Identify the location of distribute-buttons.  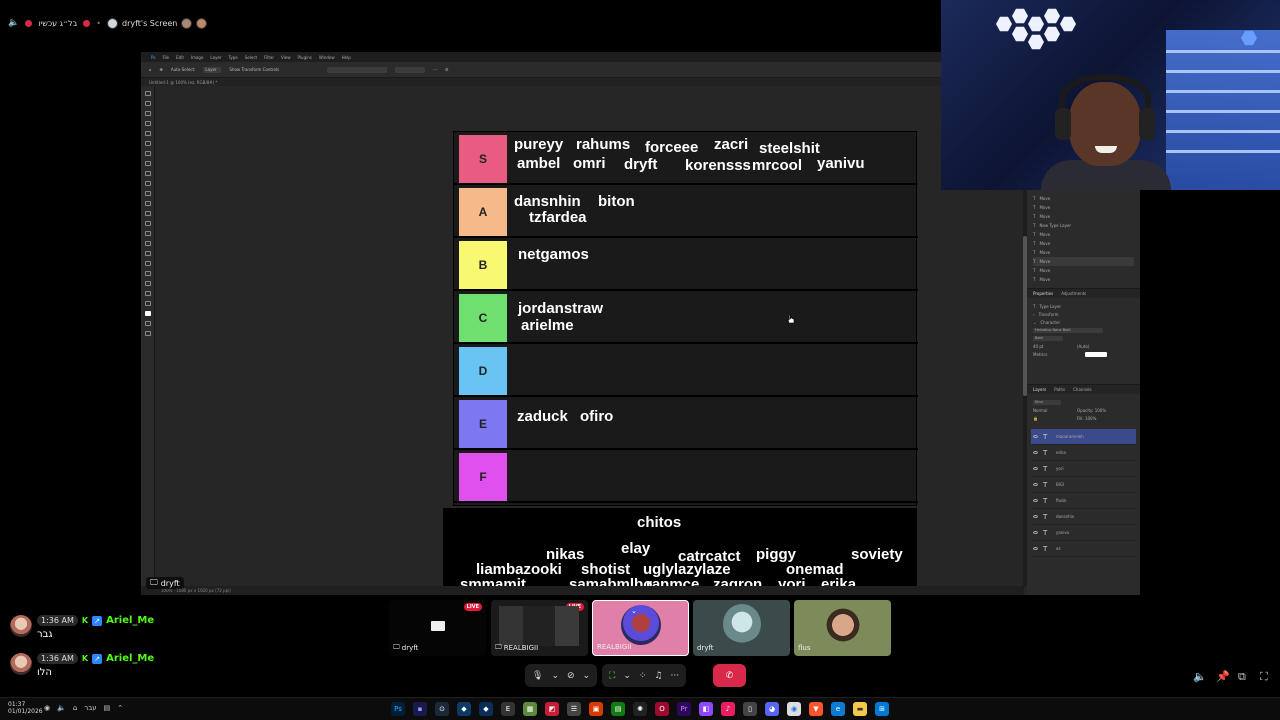
(410, 69).